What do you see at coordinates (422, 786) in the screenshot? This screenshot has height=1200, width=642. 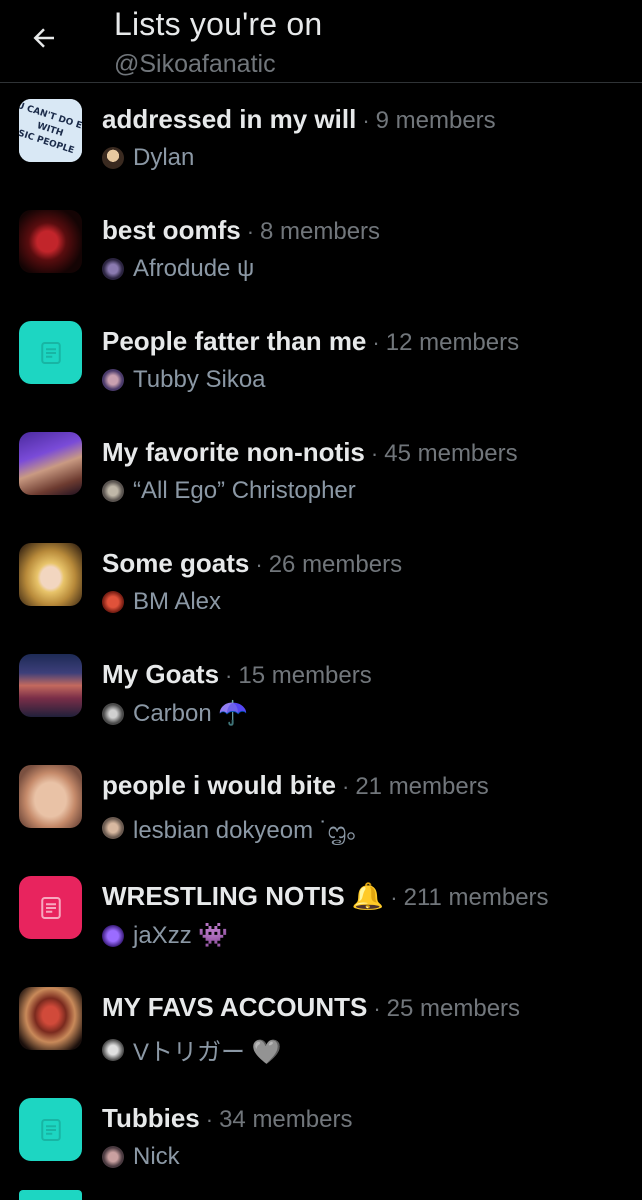 I see `member-count: 21 members` at bounding box center [422, 786].